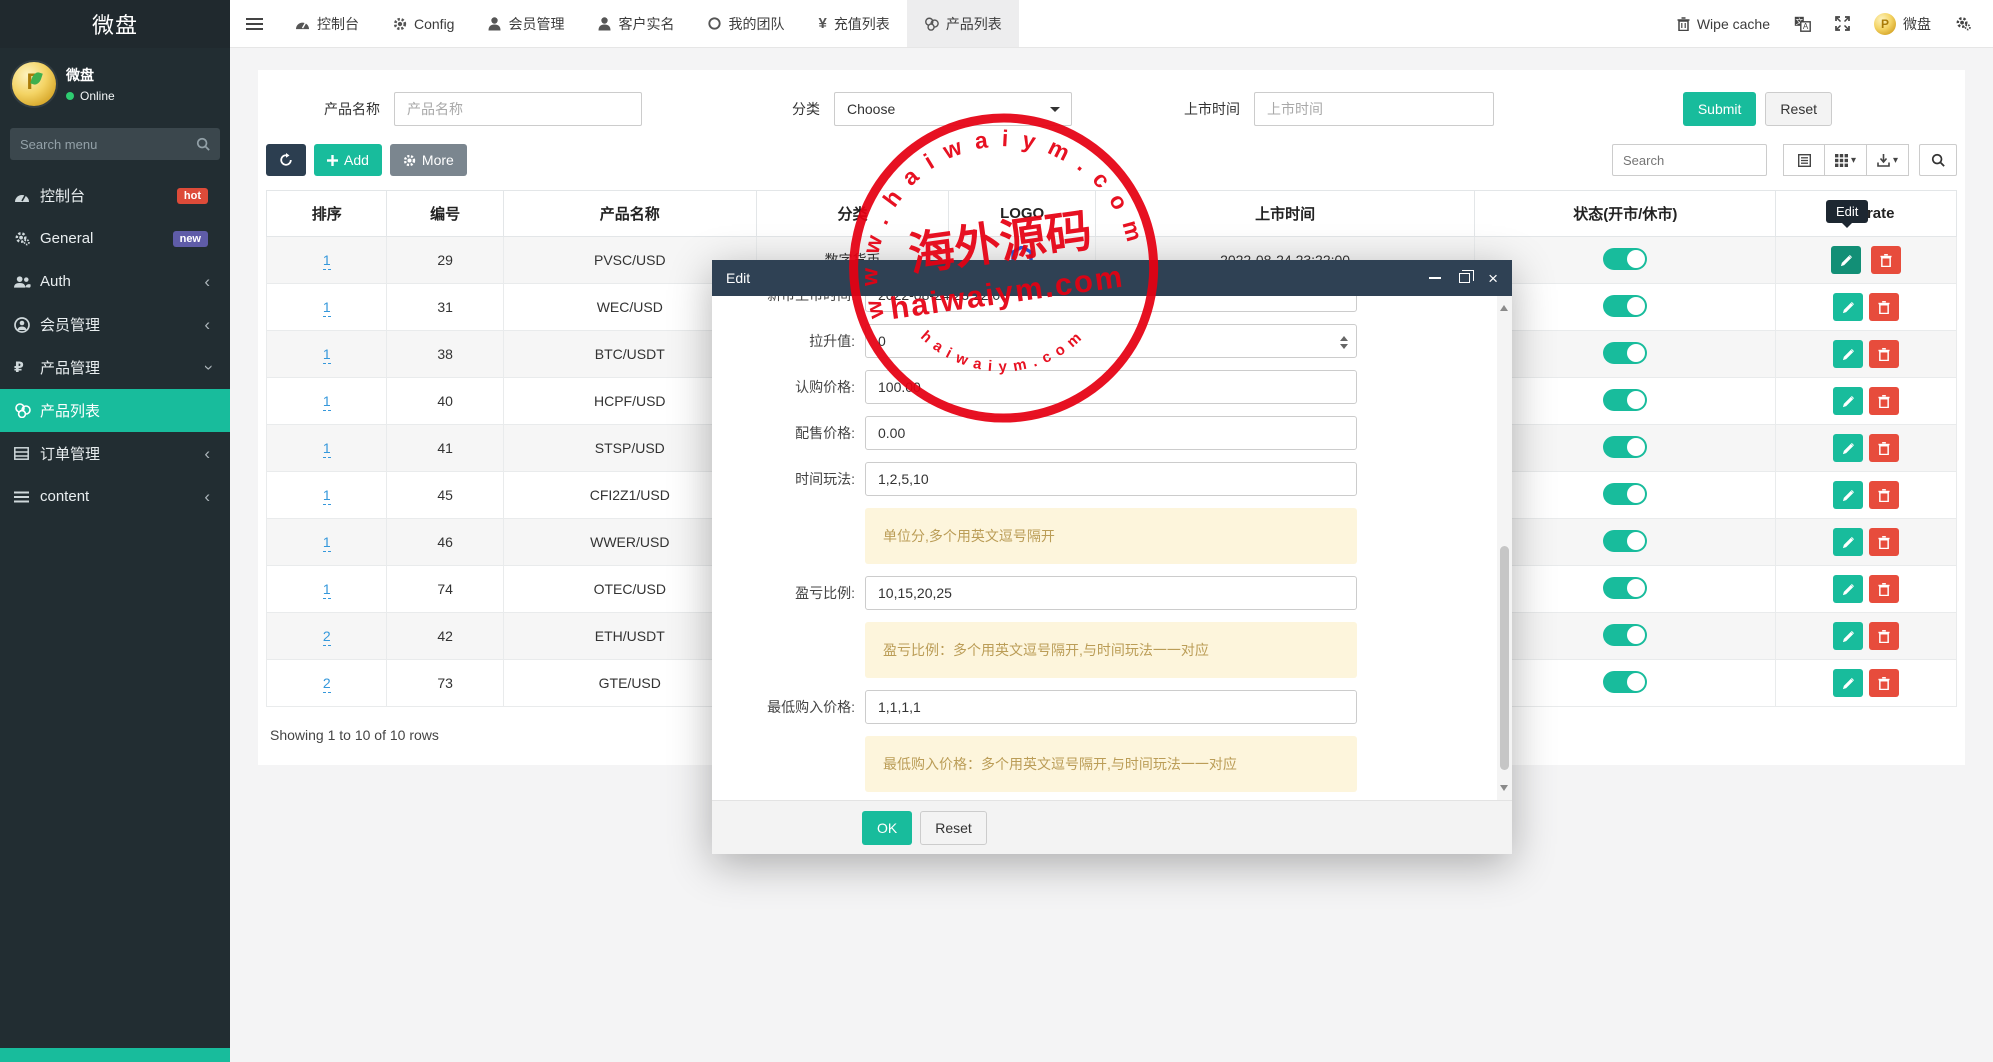  What do you see at coordinates (1504, 658) in the screenshot?
I see `scrollbar-thumb` at bounding box center [1504, 658].